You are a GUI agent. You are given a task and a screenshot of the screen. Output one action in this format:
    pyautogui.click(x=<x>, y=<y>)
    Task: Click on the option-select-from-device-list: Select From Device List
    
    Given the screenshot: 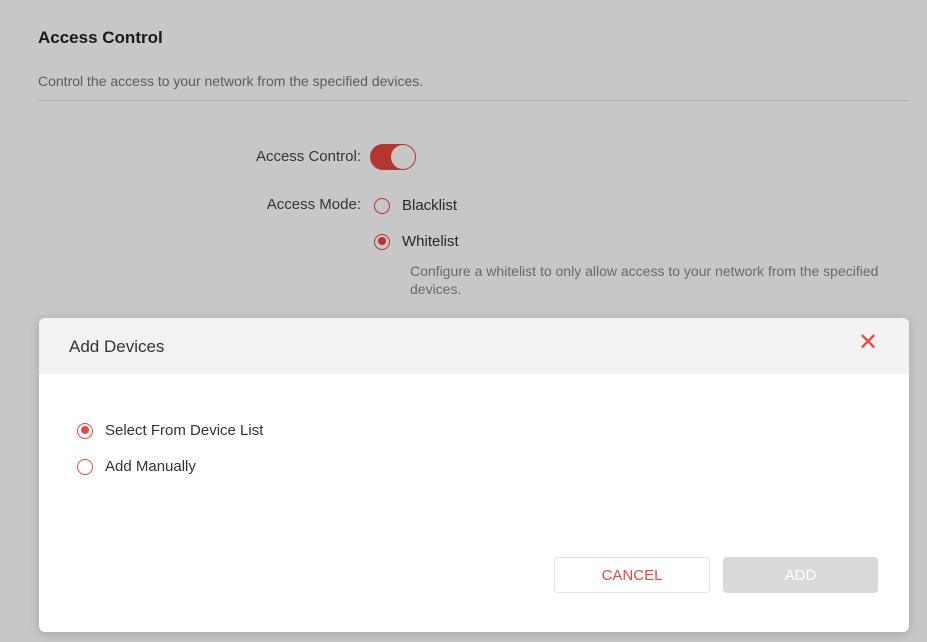 What is the action you would take?
    pyautogui.click(x=170, y=430)
    